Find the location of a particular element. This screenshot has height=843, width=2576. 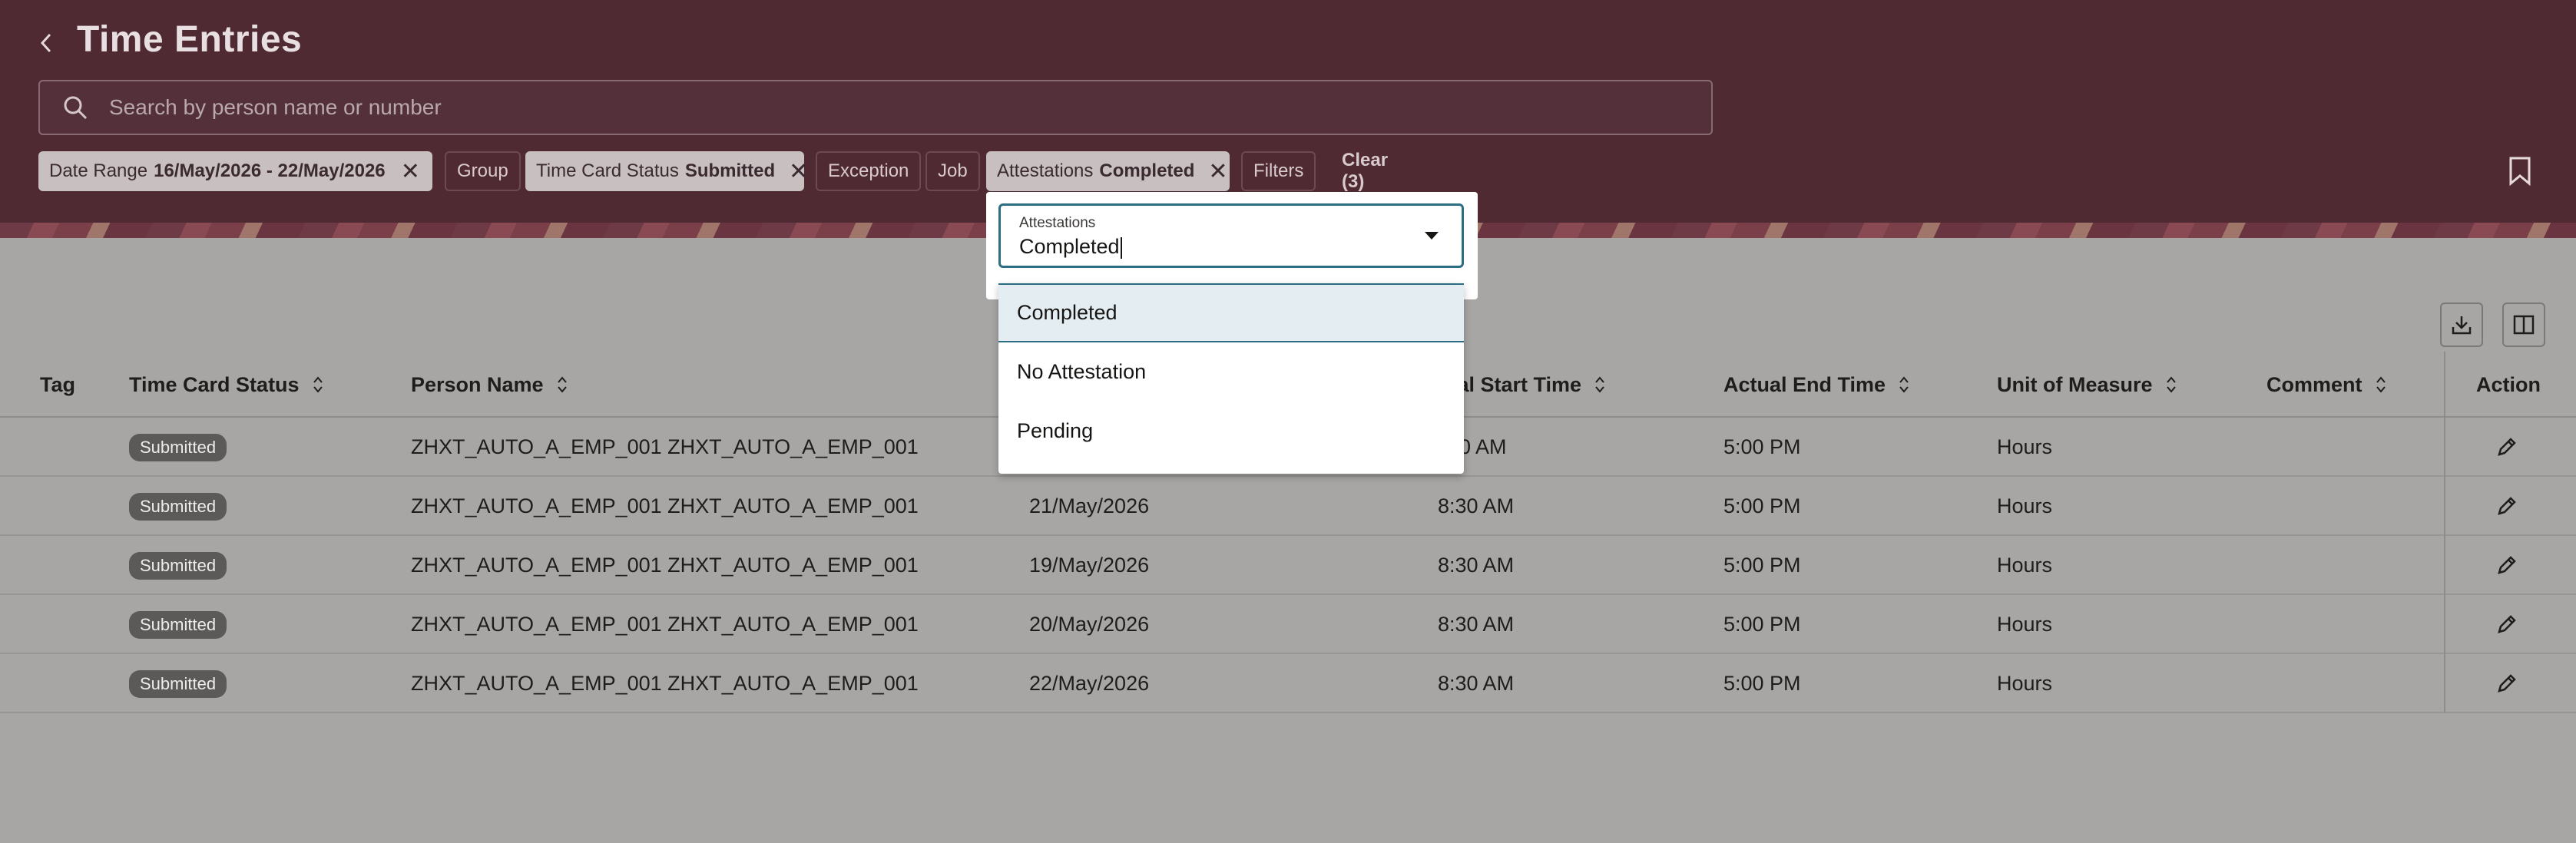

page-title: Time Entries is located at coordinates (190, 39).